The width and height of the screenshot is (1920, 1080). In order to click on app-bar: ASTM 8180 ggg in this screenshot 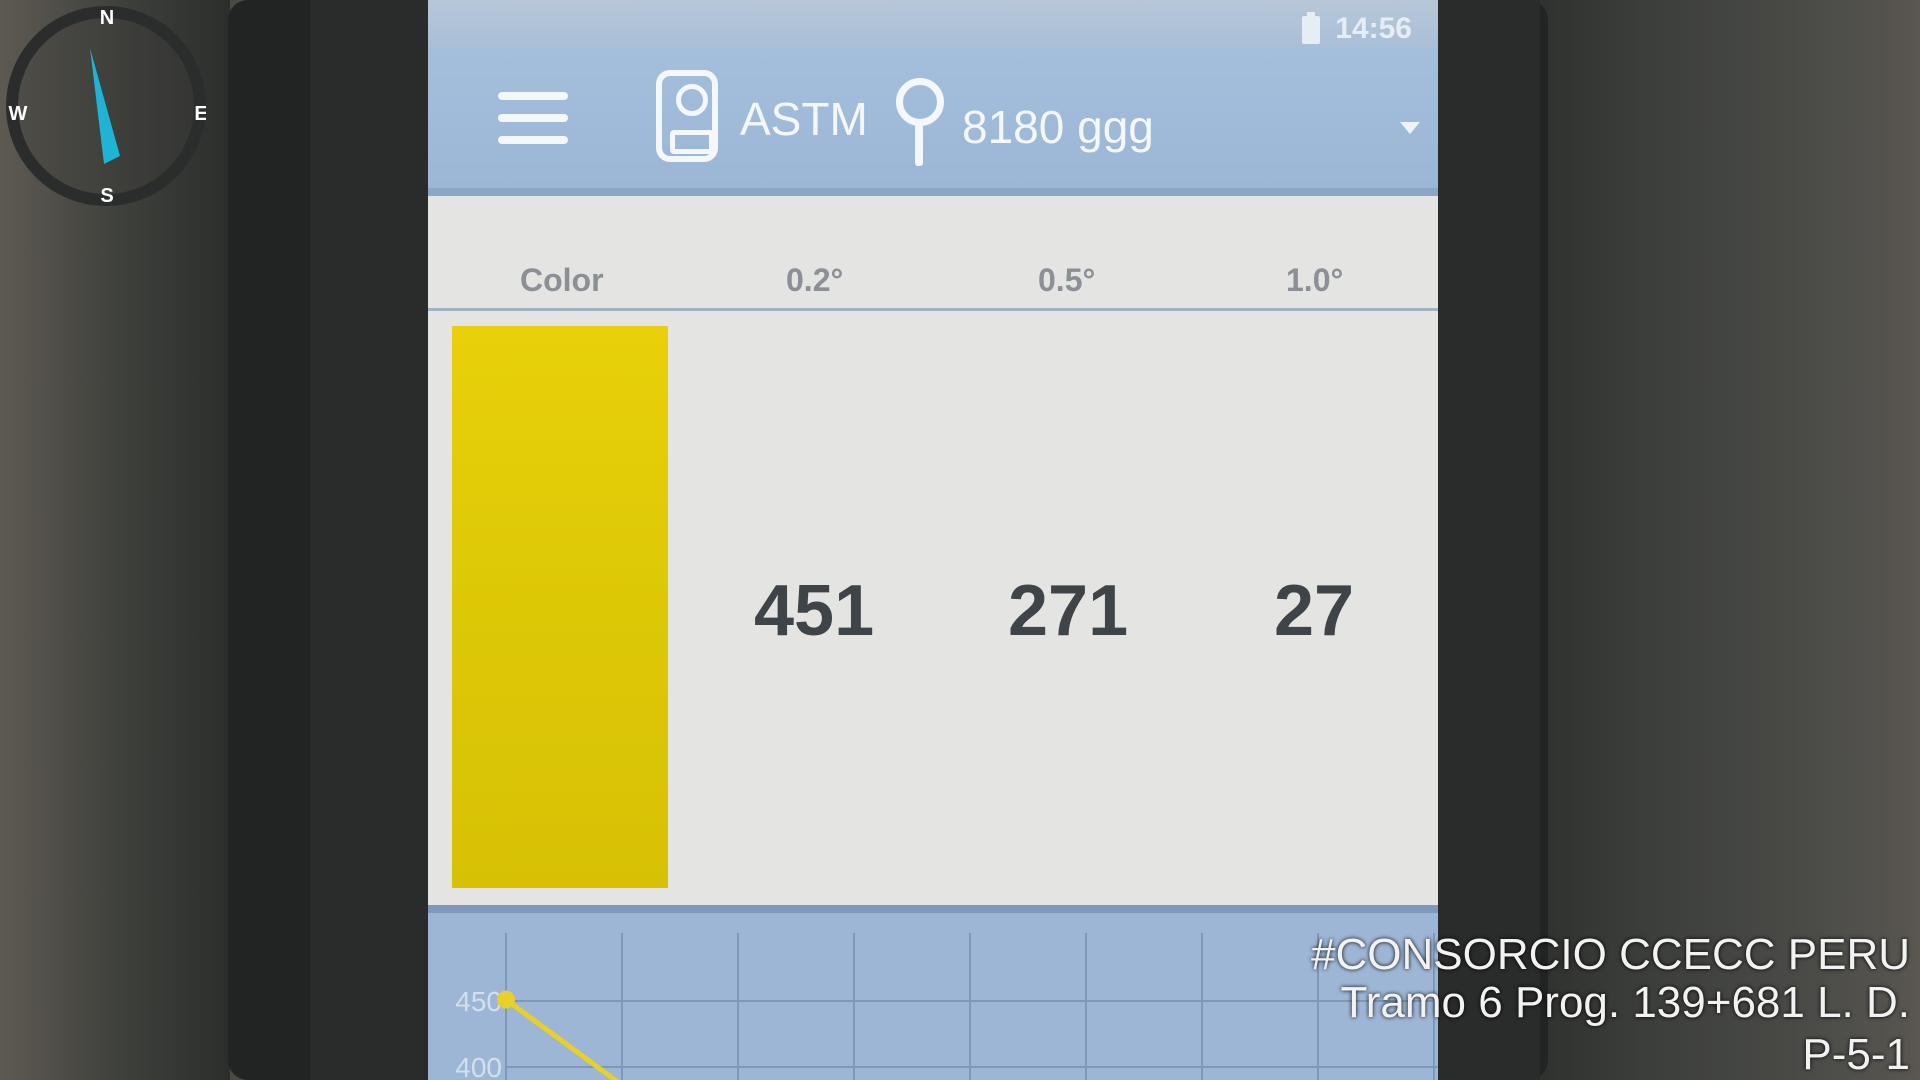, I will do `click(933, 122)`.